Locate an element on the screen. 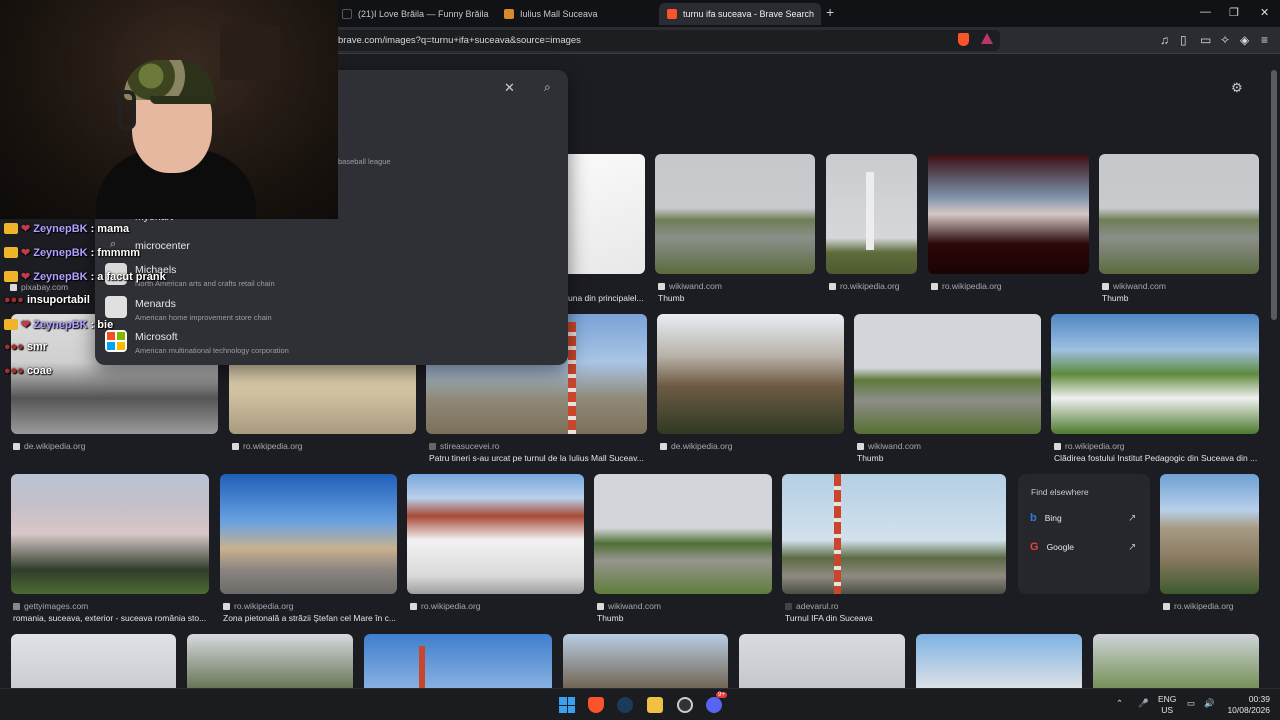  result-source: stireasucevei.ro is located at coordinates (464, 446).